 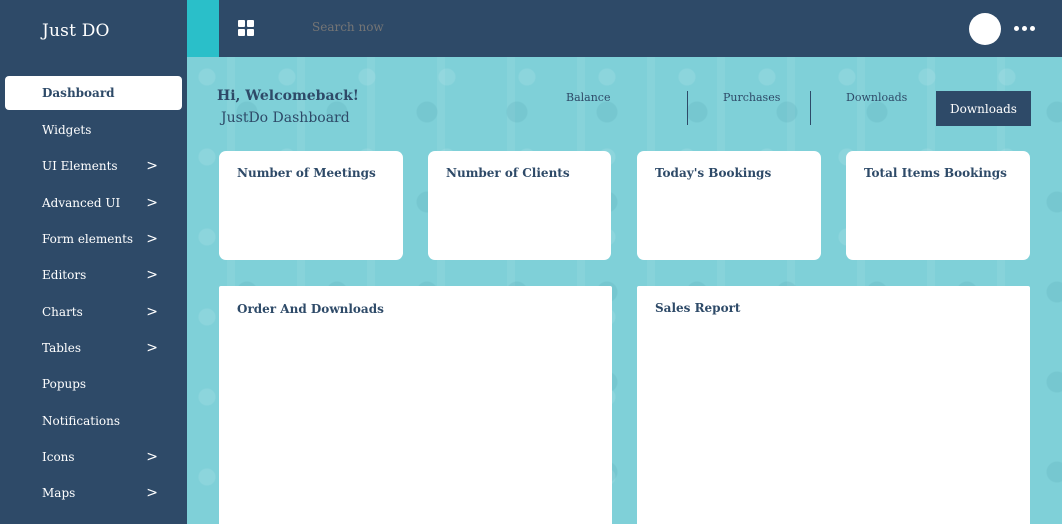 What do you see at coordinates (81, 420) in the screenshot?
I see `sidebar-item-label: Notifications` at bounding box center [81, 420].